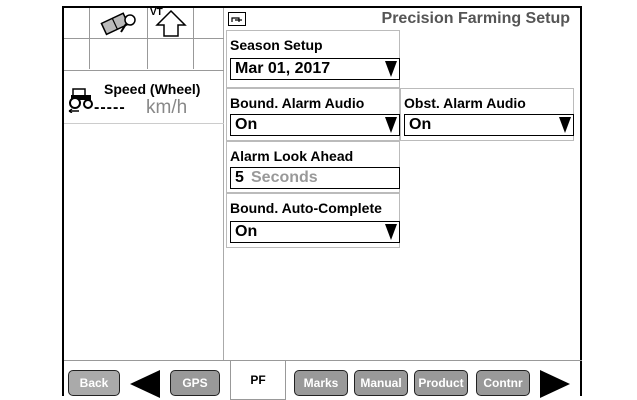 The height and width of the screenshot is (400, 637). I want to click on bound-alarm-dropdown: On, so click(315, 125).